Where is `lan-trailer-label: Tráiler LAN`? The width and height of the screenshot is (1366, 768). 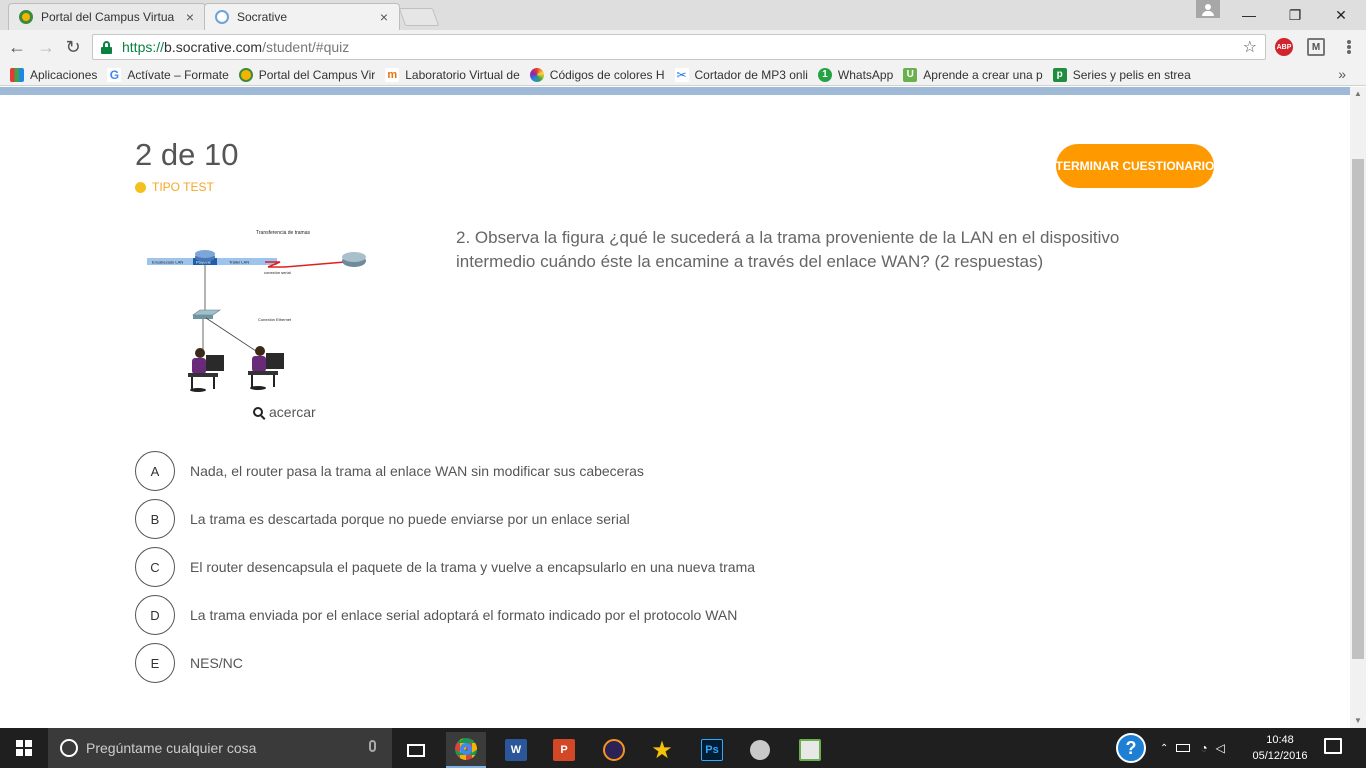
lan-trailer-label: Tráiler LAN is located at coordinates (239, 262).